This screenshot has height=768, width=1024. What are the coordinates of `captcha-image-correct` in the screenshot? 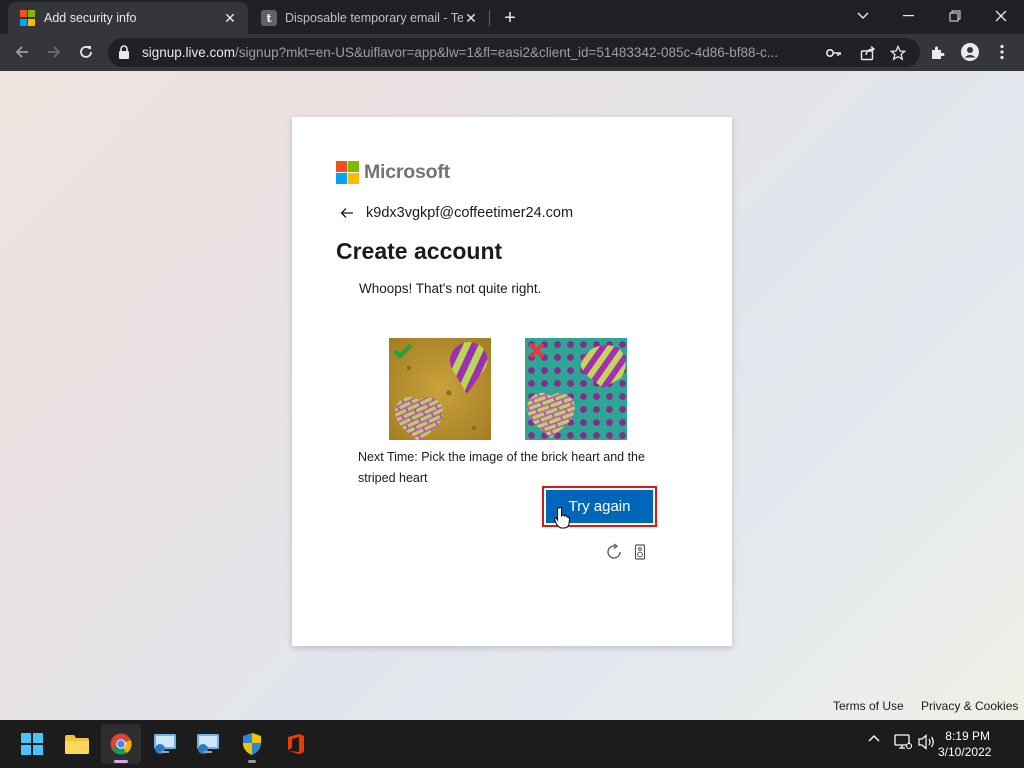 It's located at (440, 389).